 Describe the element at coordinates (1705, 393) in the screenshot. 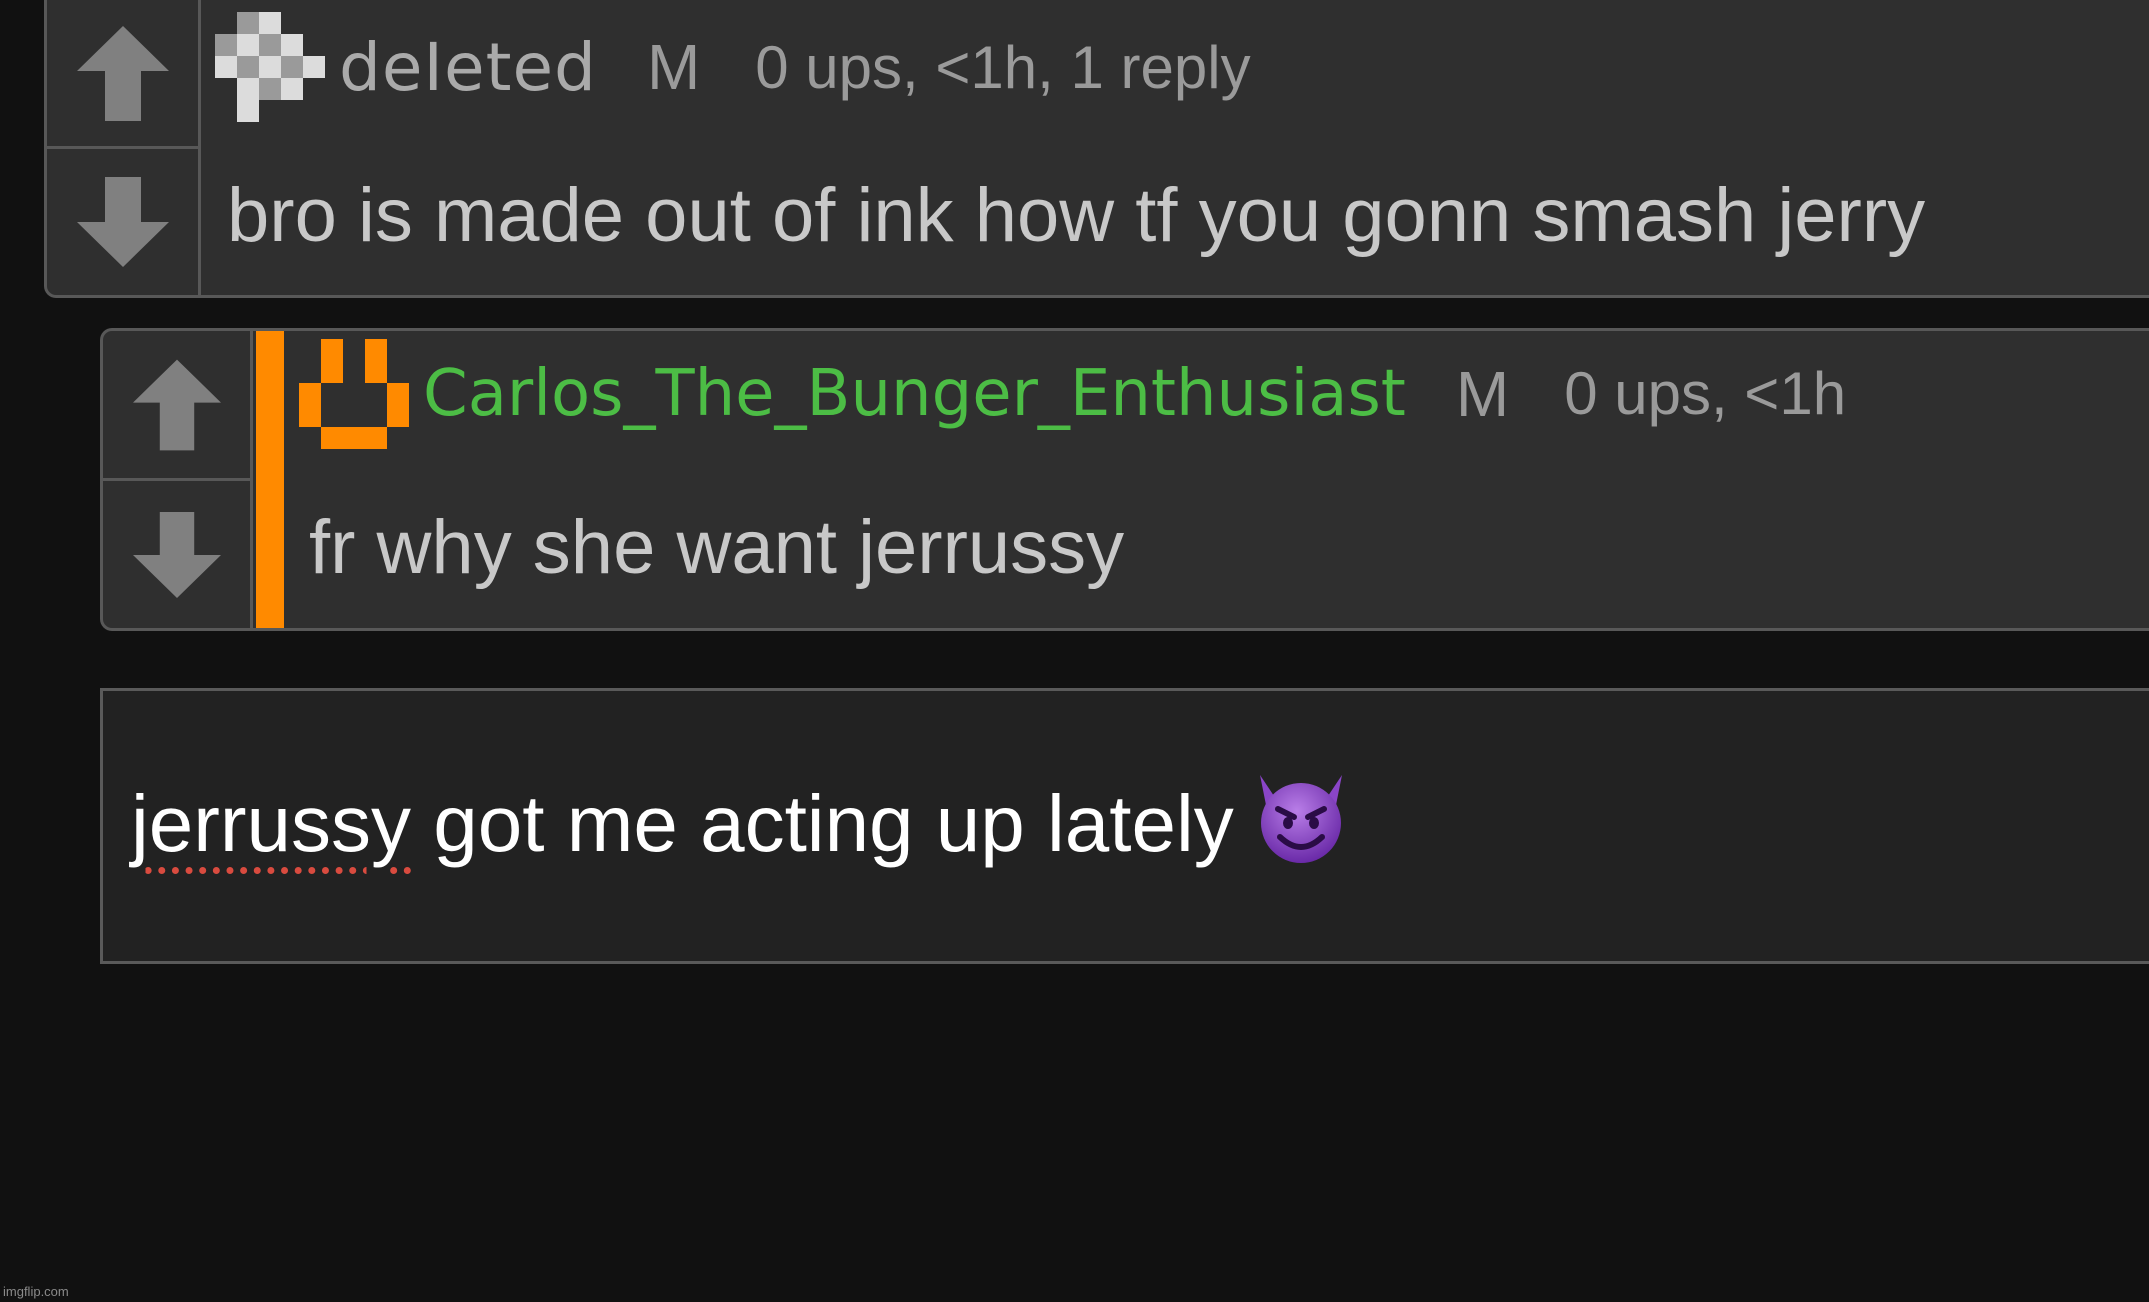

I see `comment-stats: 0 ups, <1h` at that location.